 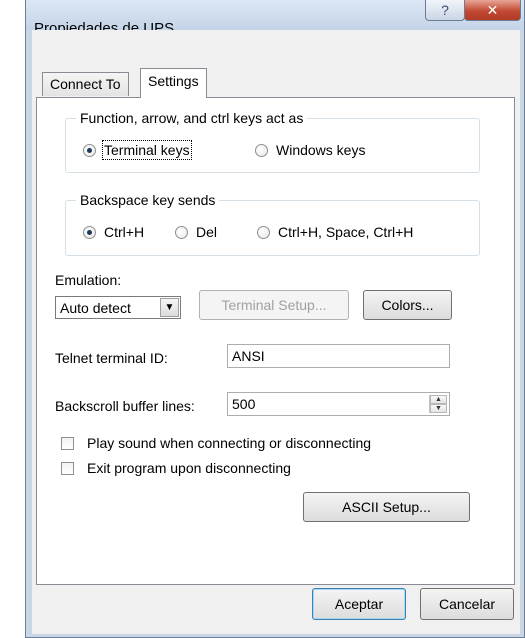 I want to click on radio-windows-keys: Windows keys, so click(x=310, y=150).